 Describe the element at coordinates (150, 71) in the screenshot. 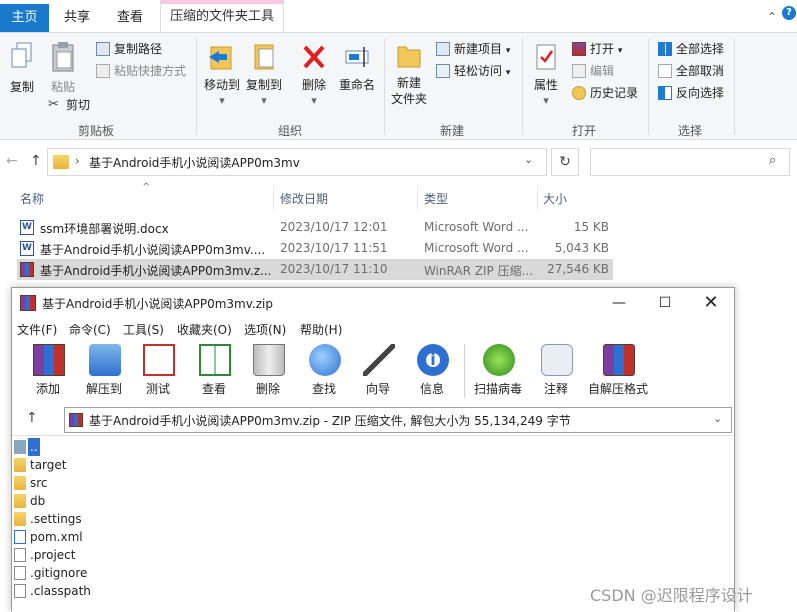

I see `paste-shortcut-label: 粘贴快捷方式` at that location.